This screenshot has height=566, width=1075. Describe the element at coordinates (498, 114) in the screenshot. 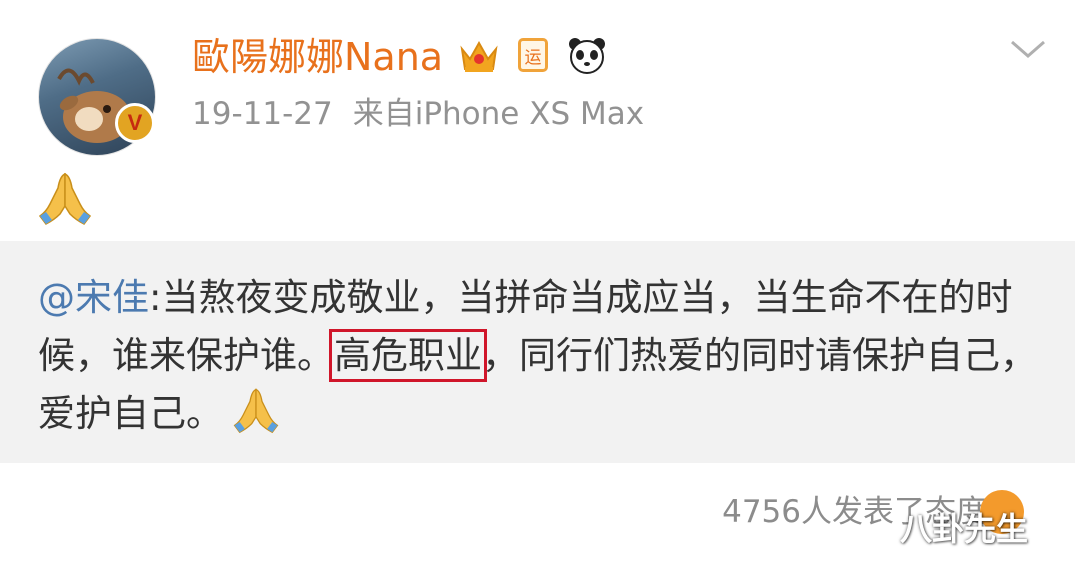

I see `post-source: 来自iPhone XS Max` at that location.